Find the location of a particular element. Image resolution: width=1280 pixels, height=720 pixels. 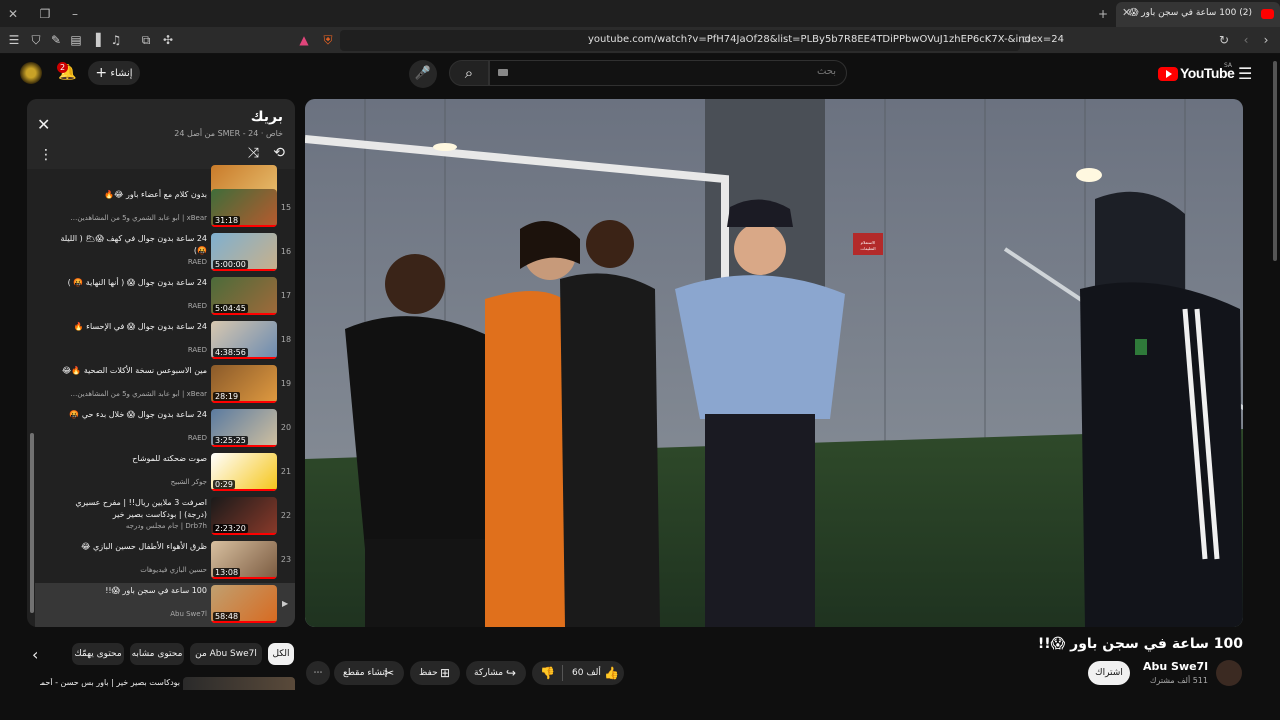

clip-button: إنشاء مقطع ✂ is located at coordinates (369, 673).